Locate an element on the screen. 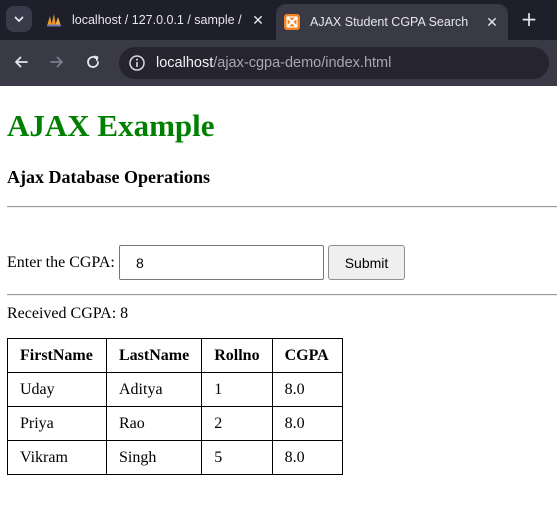 This screenshot has height=505, width=557. table-cell: Rao is located at coordinates (154, 423).